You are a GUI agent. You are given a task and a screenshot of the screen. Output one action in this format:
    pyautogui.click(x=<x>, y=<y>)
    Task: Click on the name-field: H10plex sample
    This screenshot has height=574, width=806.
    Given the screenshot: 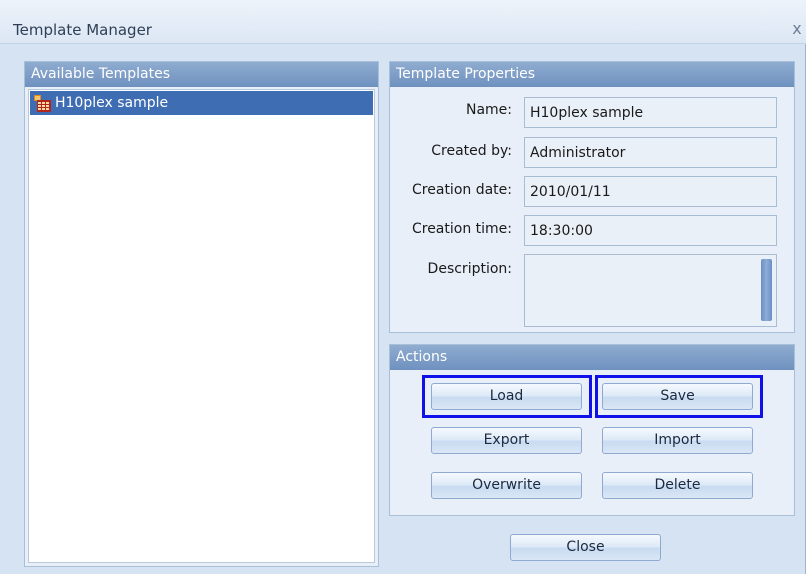 What is the action you would take?
    pyautogui.click(x=650, y=112)
    